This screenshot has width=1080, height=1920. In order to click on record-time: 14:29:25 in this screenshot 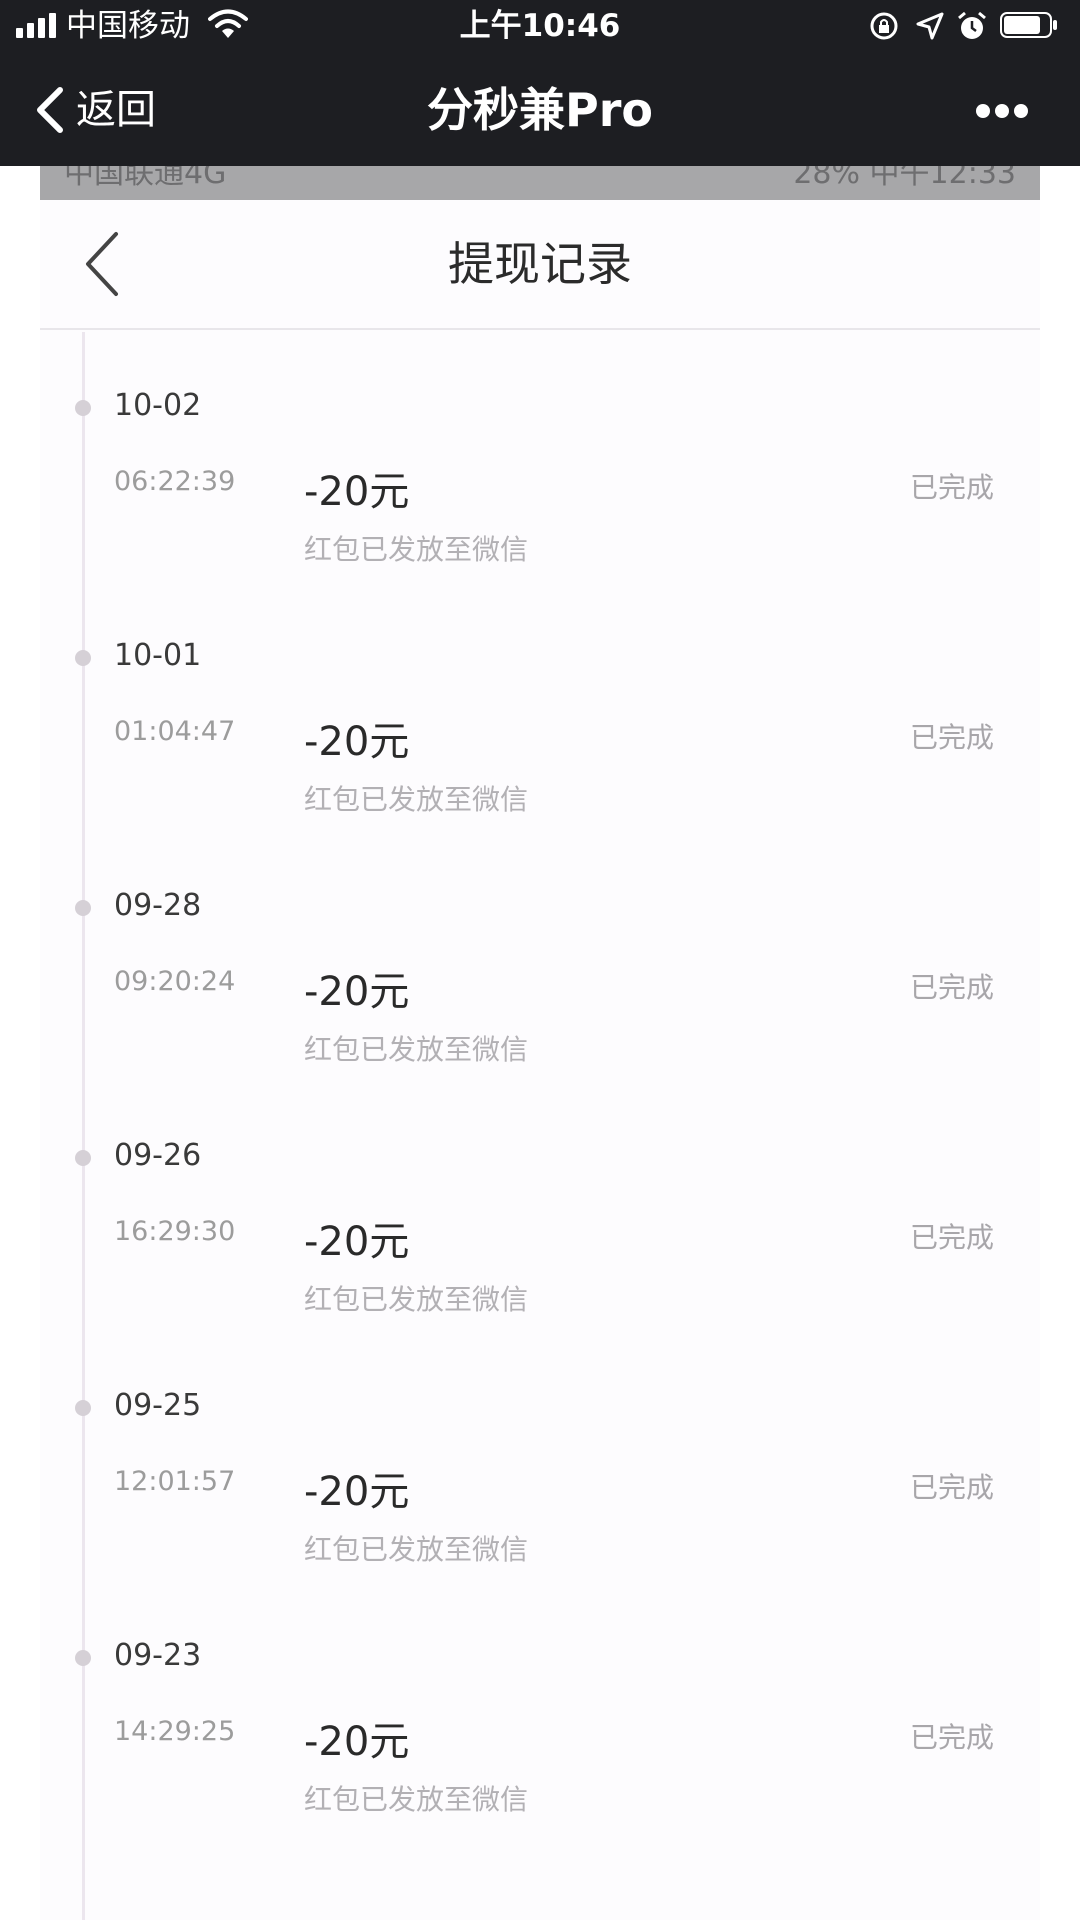, I will do `click(175, 1731)`.